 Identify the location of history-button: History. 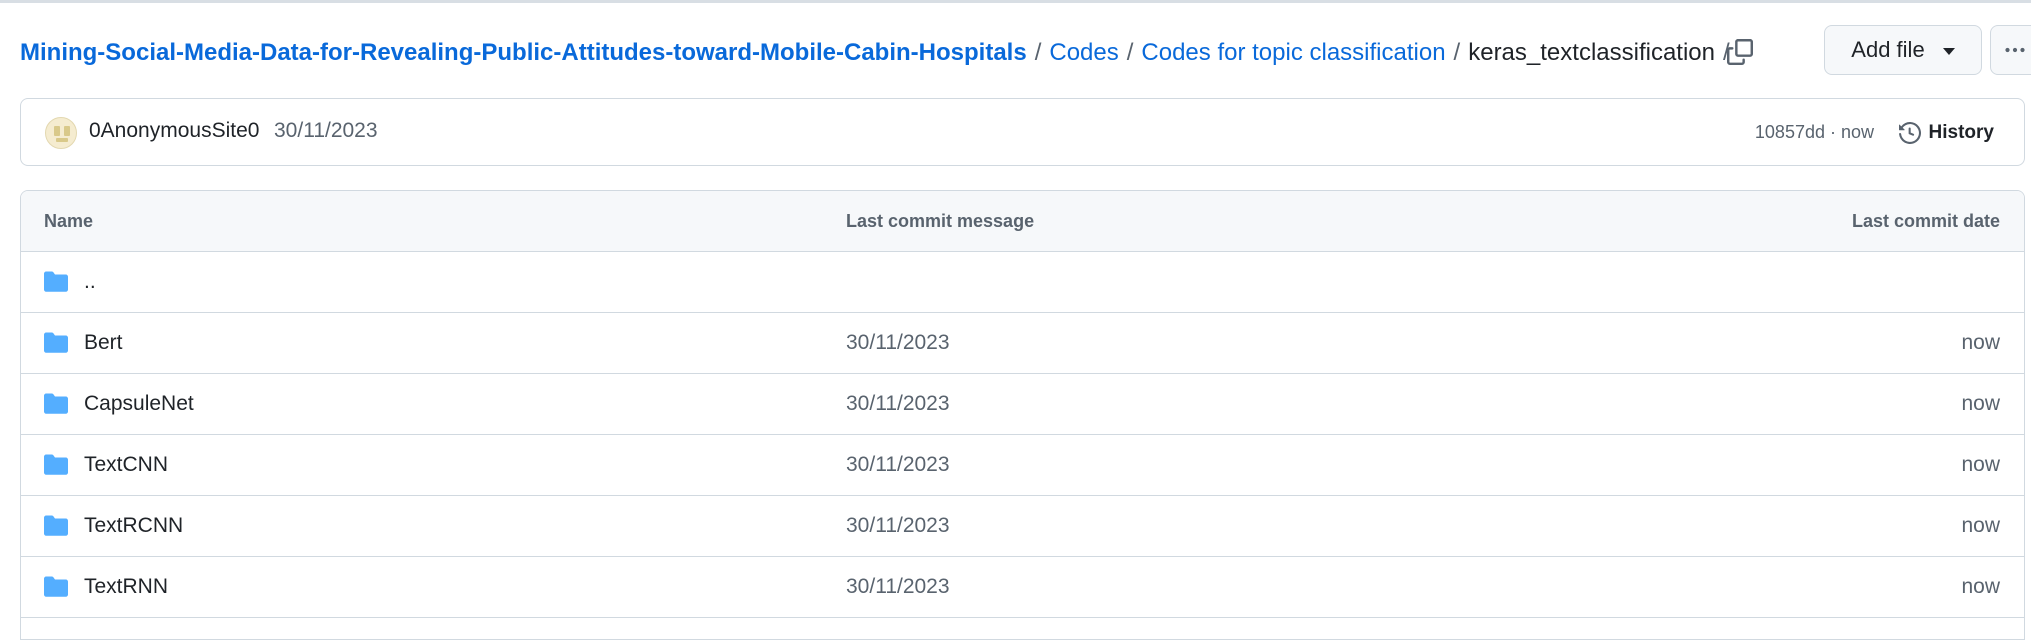
(1946, 133).